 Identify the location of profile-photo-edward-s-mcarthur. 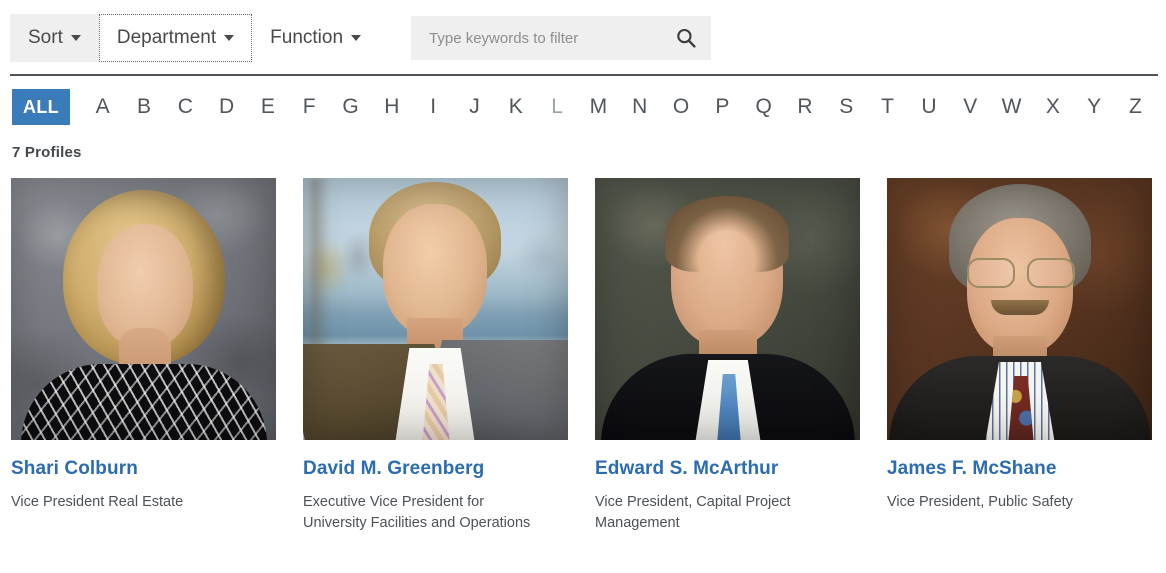
(727, 309).